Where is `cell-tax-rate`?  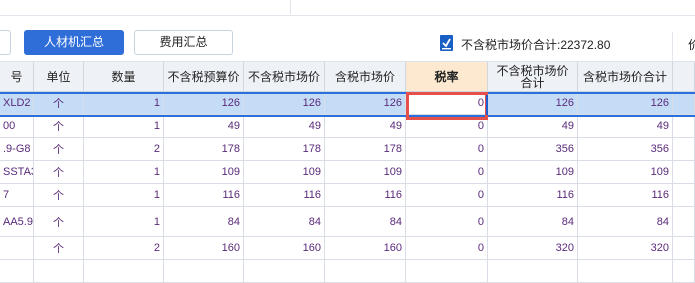
cell-tax-rate is located at coordinates (447, 271).